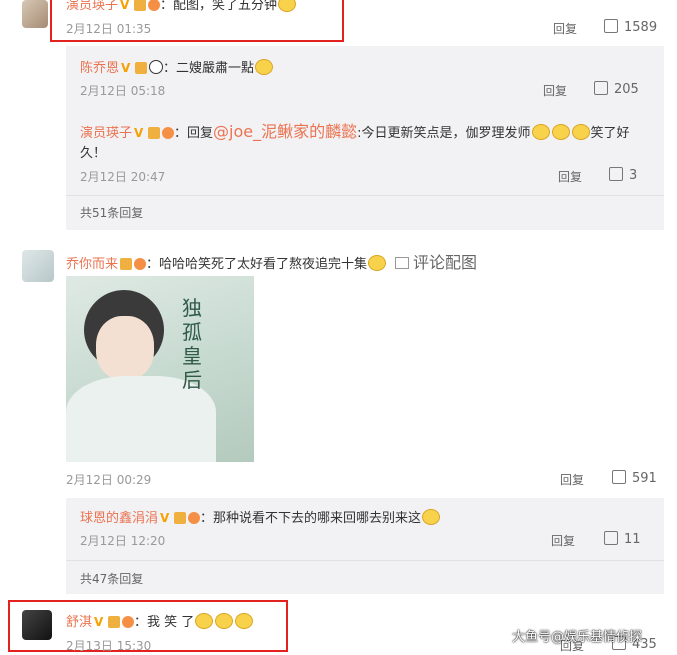 The image size is (677, 655). What do you see at coordinates (192, 344) in the screenshot?
I see `poster-title: 独孤皇后` at bounding box center [192, 344].